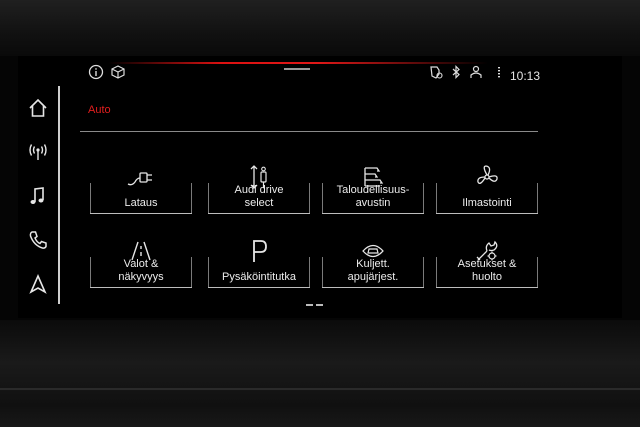 The image size is (640, 427). What do you see at coordinates (320, 389) in the screenshot?
I see `bezel-trim-line` at bounding box center [320, 389].